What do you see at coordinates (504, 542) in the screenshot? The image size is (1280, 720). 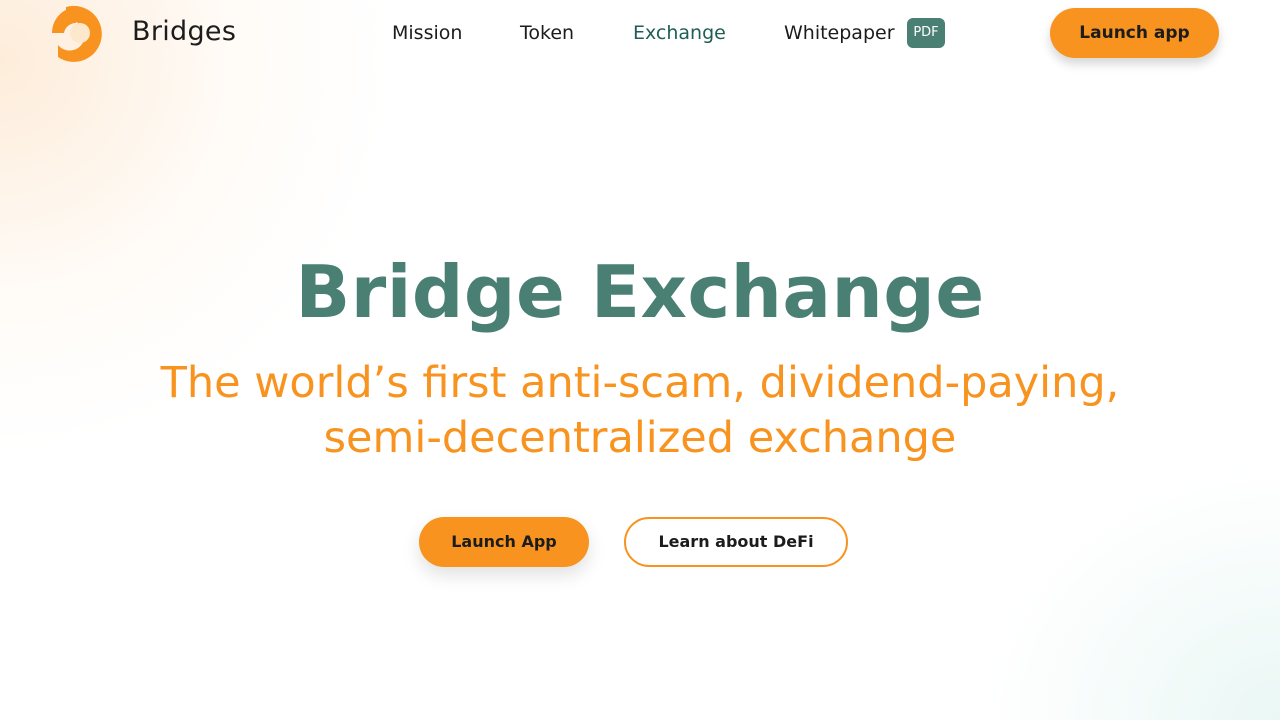 I see `hero-launch-app-button: Launch App` at bounding box center [504, 542].